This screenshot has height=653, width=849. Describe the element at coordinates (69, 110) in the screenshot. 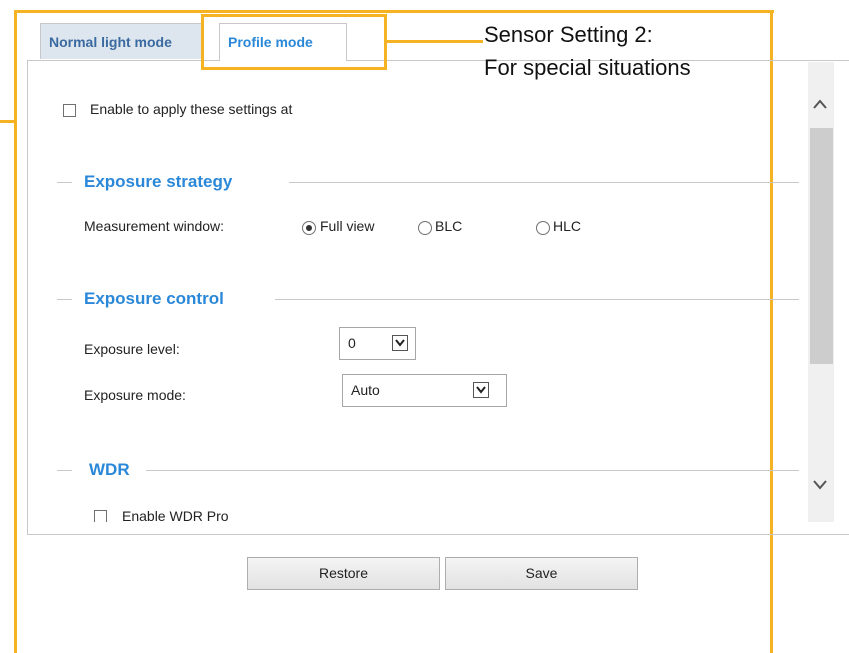

I see `enable-apply-checkbox` at that location.